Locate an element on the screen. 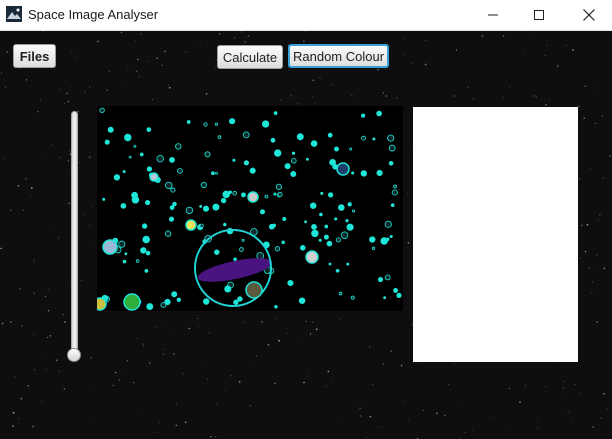 This screenshot has height=439, width=612. random-colour-button: Random Colour is located at coordinates (338, 56).